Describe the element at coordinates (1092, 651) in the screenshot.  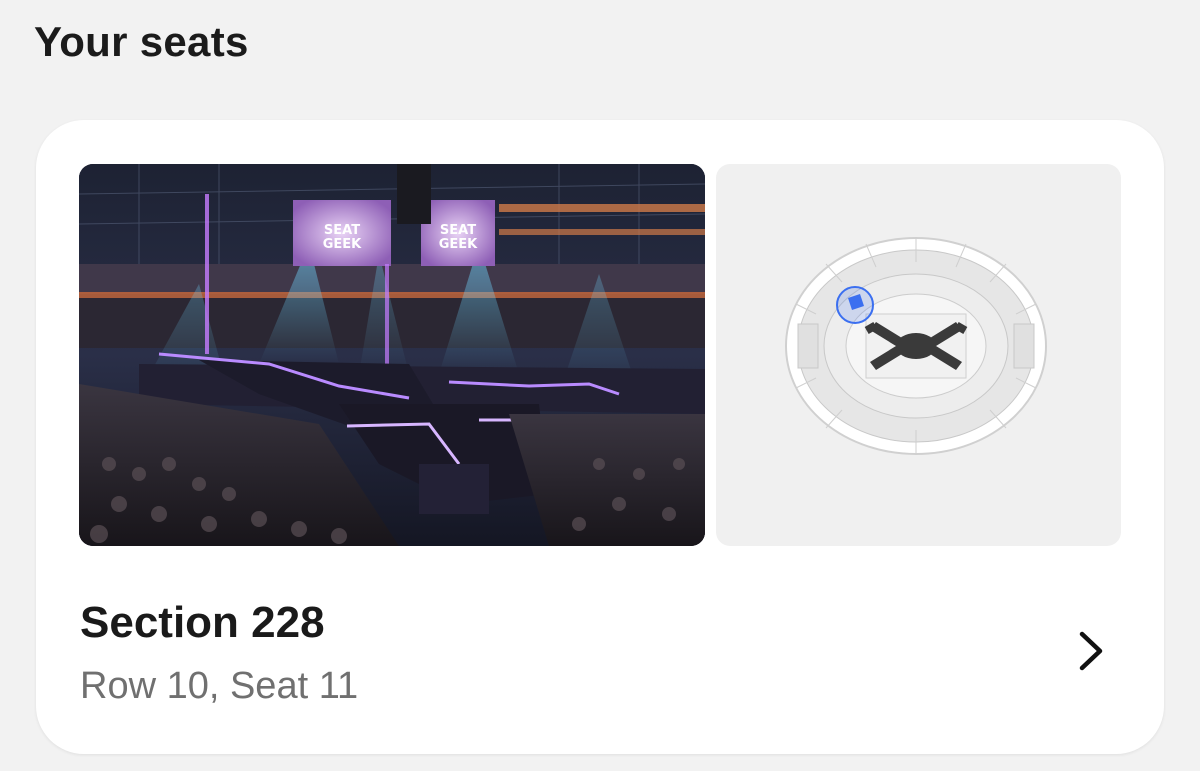
I see `chevron-right-icon` at that location.